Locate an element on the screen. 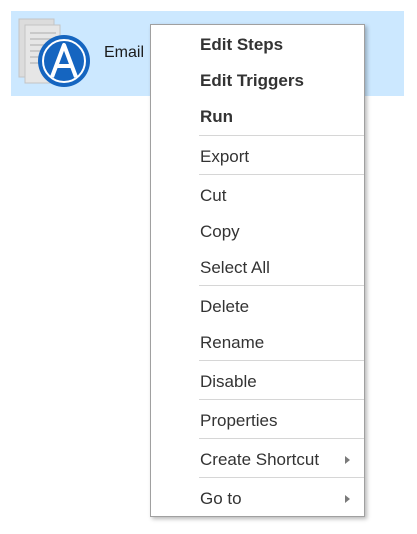 The width and height of the screenshot is (417, 534). menu-item-go-to: Go to is located at coordinates (257, 499).